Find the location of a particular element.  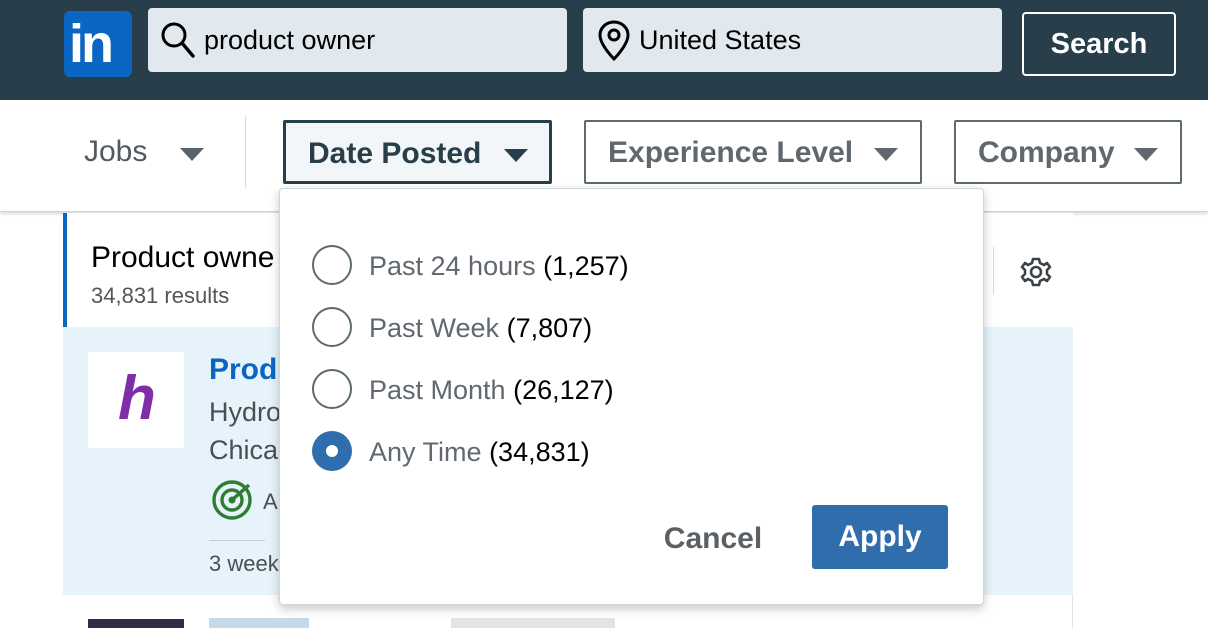

next-card-tag is located at coordinates (533, 623).